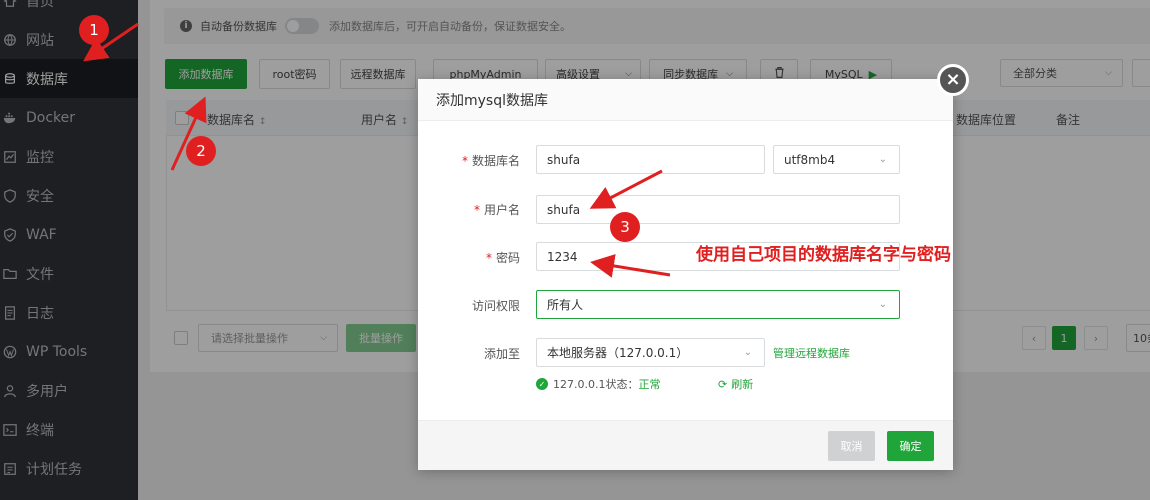 The height and width of the screenshot is (500, 1150). I want to click on password-input, so click(718, 256).